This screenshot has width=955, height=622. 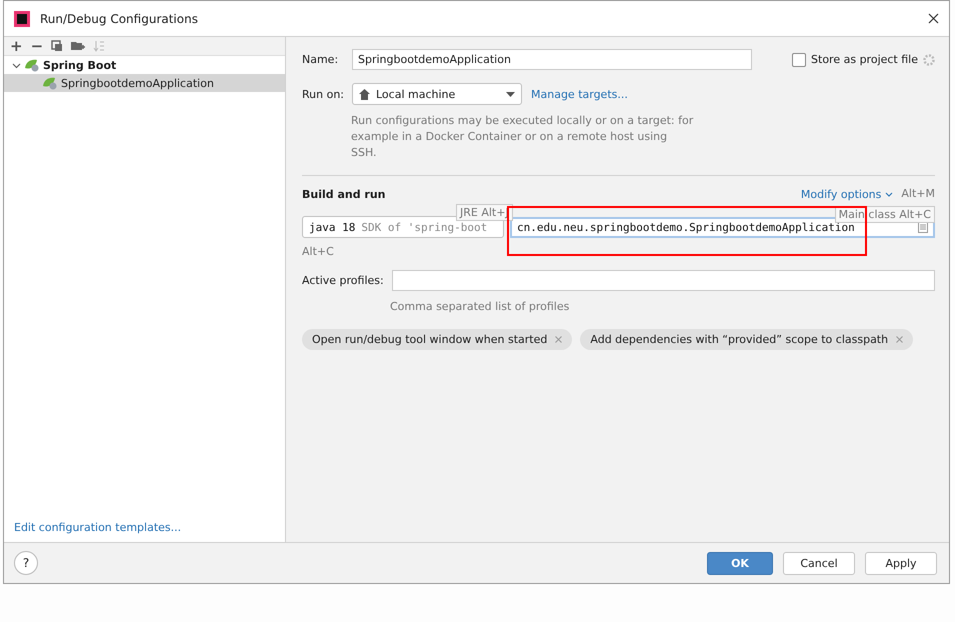 What do you see at coordinates (747, 339) in the screenshot?
I see `option-chip: Add dependencies with “provided” scope to classpath` at bounding box center [747, 339].